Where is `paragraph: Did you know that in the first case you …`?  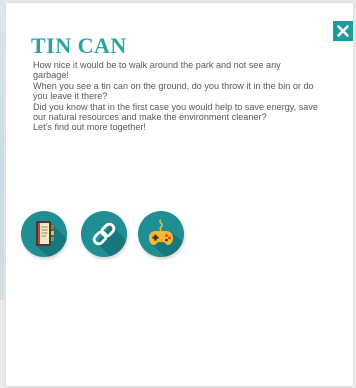
paragraph: Did you know that in the first case you … is located at coordinates (175, 112).